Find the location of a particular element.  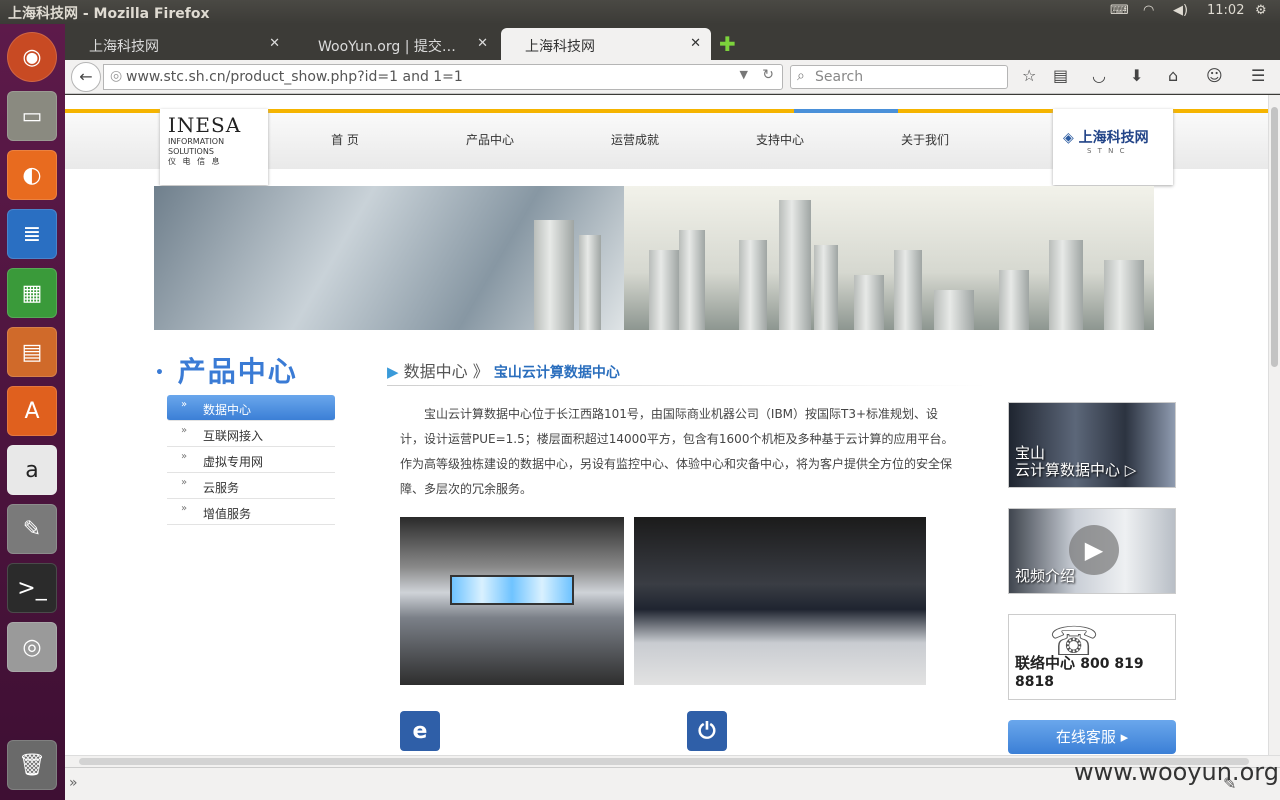

power-plug-icon: ⏻ is located at coordinates (707, 731).